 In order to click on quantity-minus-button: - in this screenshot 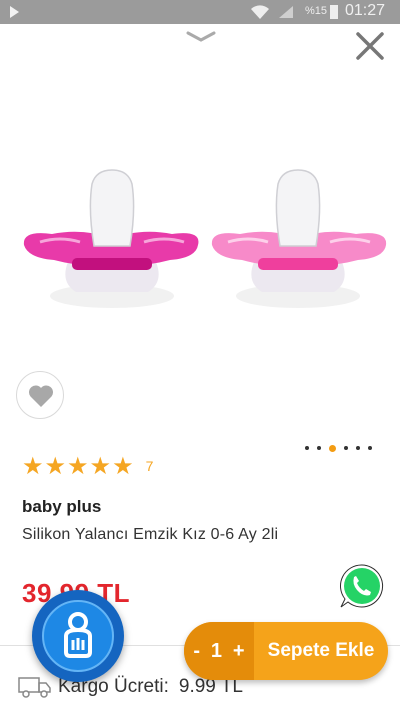, I will do `click(196, 651)`.